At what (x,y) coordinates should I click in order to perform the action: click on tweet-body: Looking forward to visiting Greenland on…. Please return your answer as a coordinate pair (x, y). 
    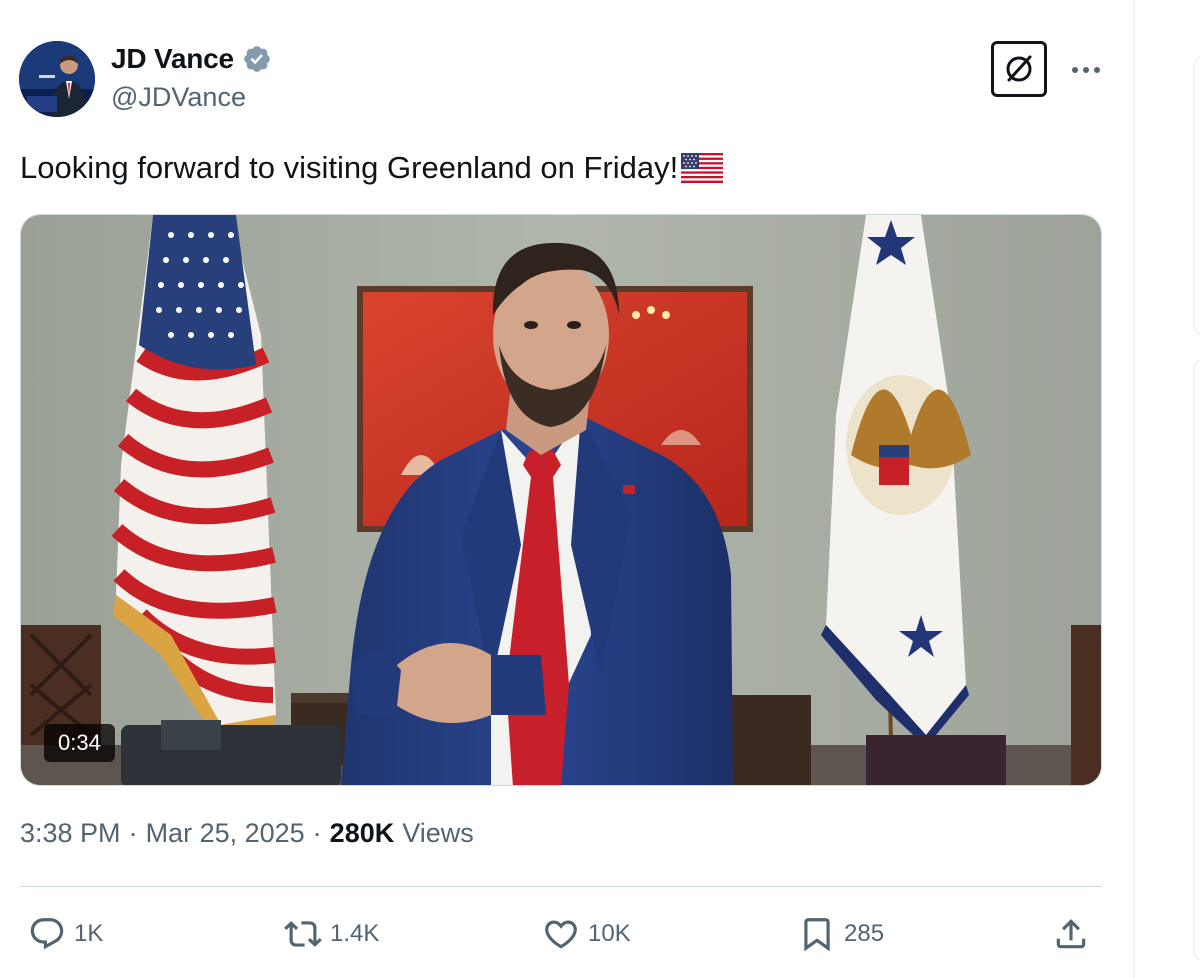
    Looking at the image, I should click on (349, 167).